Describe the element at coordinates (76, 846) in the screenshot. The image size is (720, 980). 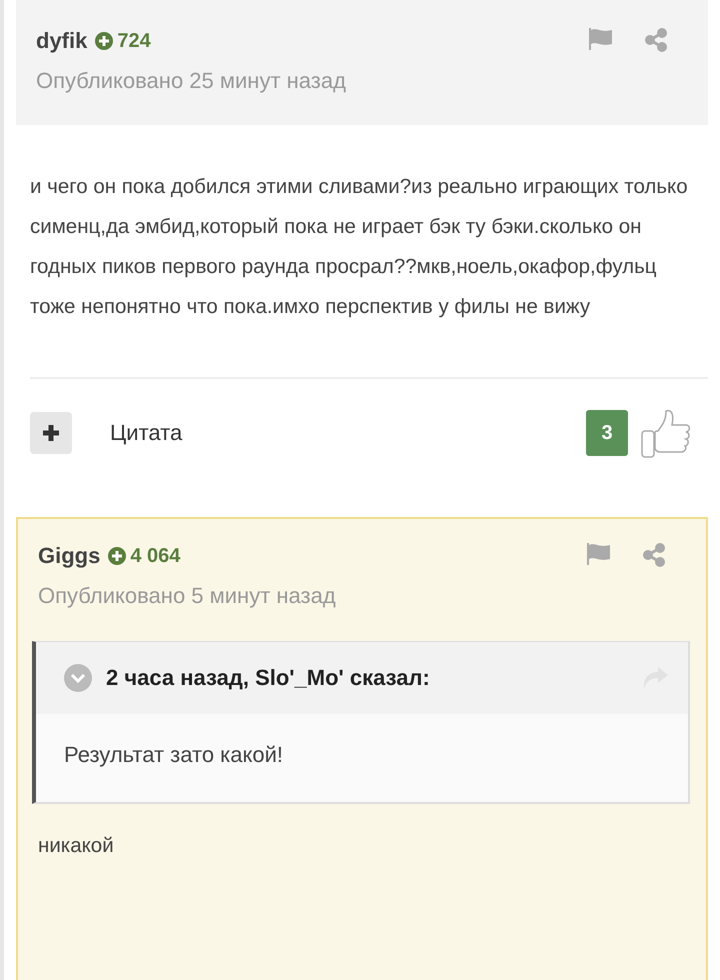
I see `post-text: никакой` at that location.